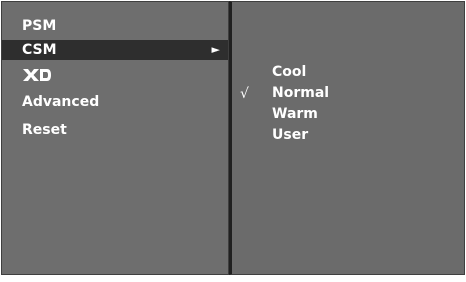 This screenshot has width=466, height=282. Describe the element at coordinates (115, 75) in the screenshot. I see `menu-item-xd` at that location.